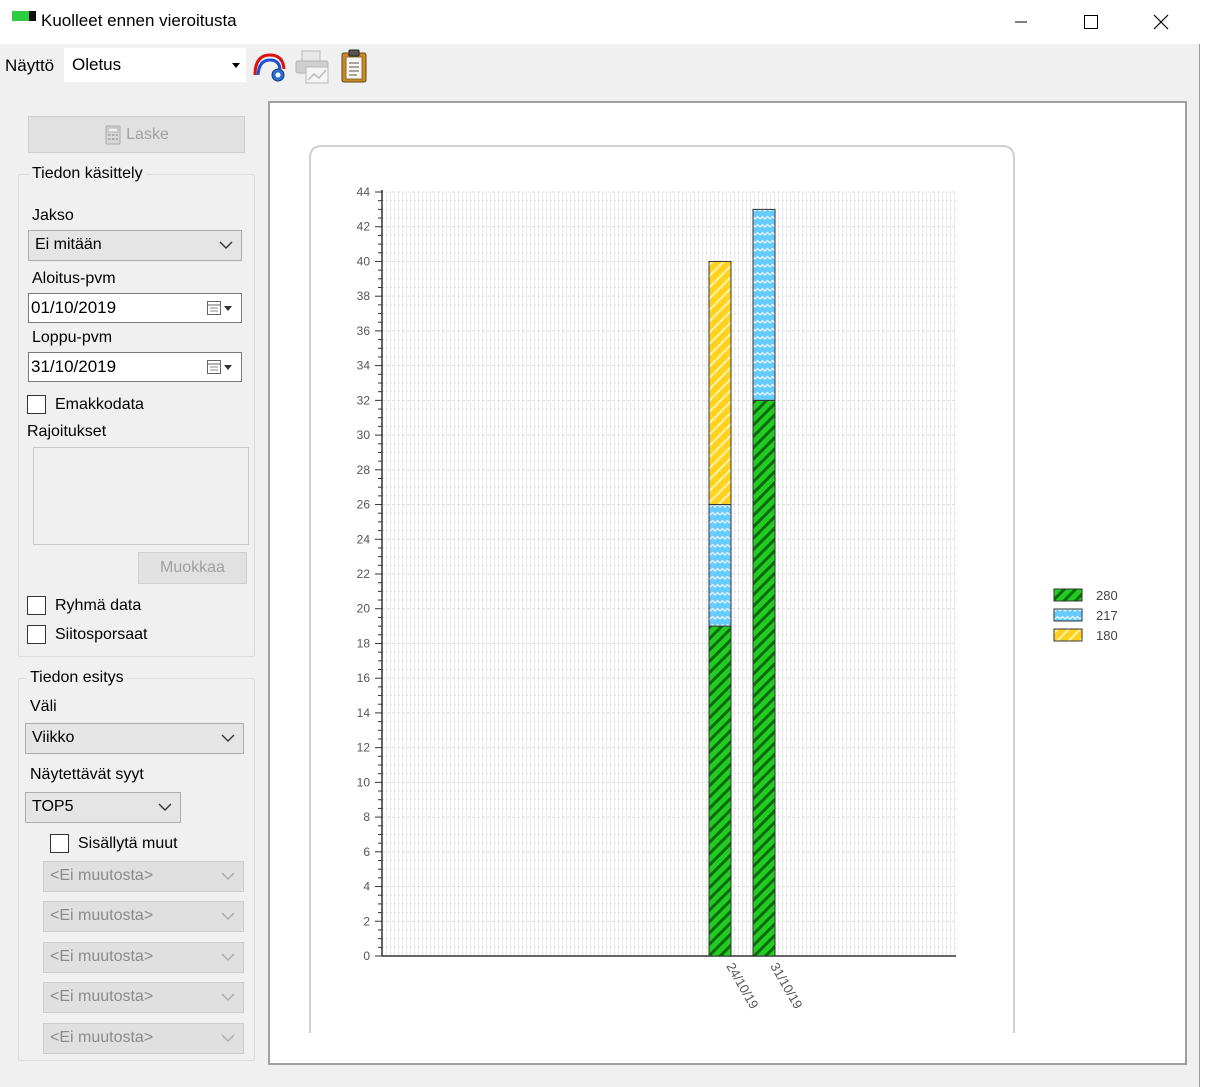  What do you see at coordinates (99, 404) in the screenshot?
I see `sow-data-label: Emakkodata` at bounding box center [99, 404].